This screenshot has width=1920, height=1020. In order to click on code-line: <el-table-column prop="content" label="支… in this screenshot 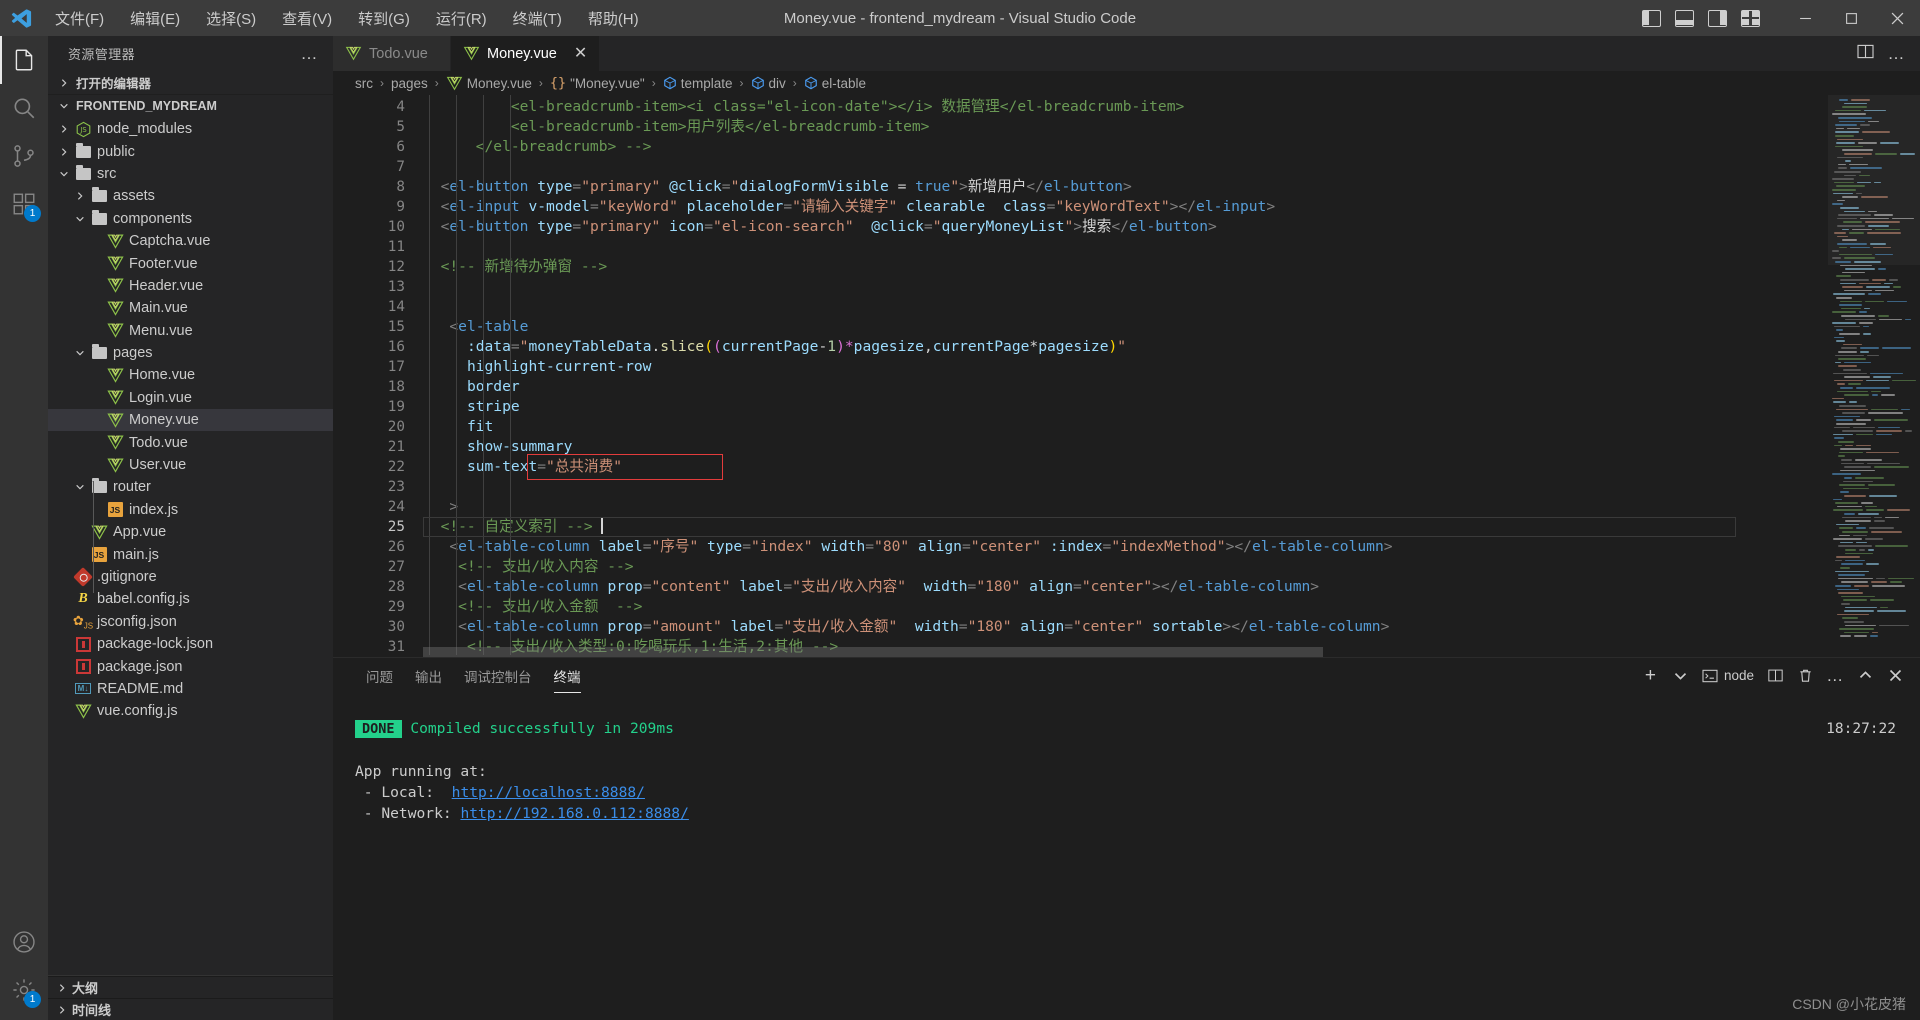, I will do `click(1125, 587)`.